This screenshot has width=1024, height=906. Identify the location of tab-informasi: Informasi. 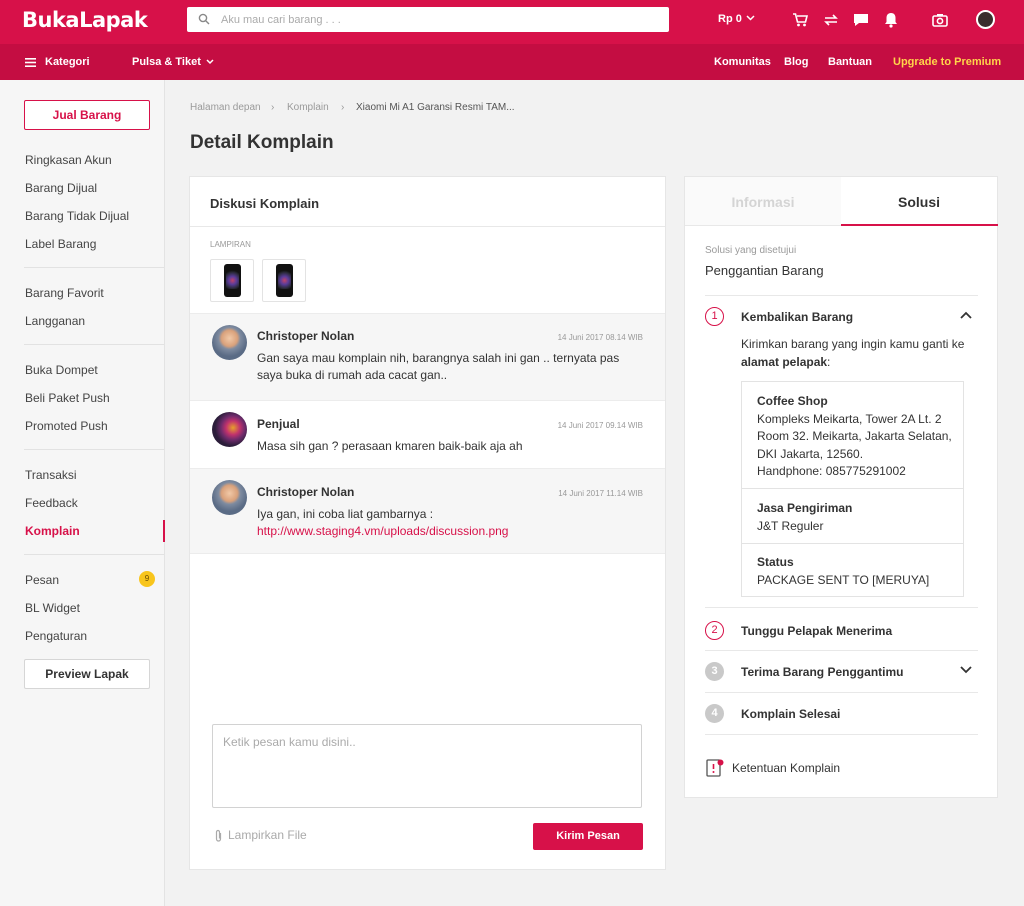
(763, 201).